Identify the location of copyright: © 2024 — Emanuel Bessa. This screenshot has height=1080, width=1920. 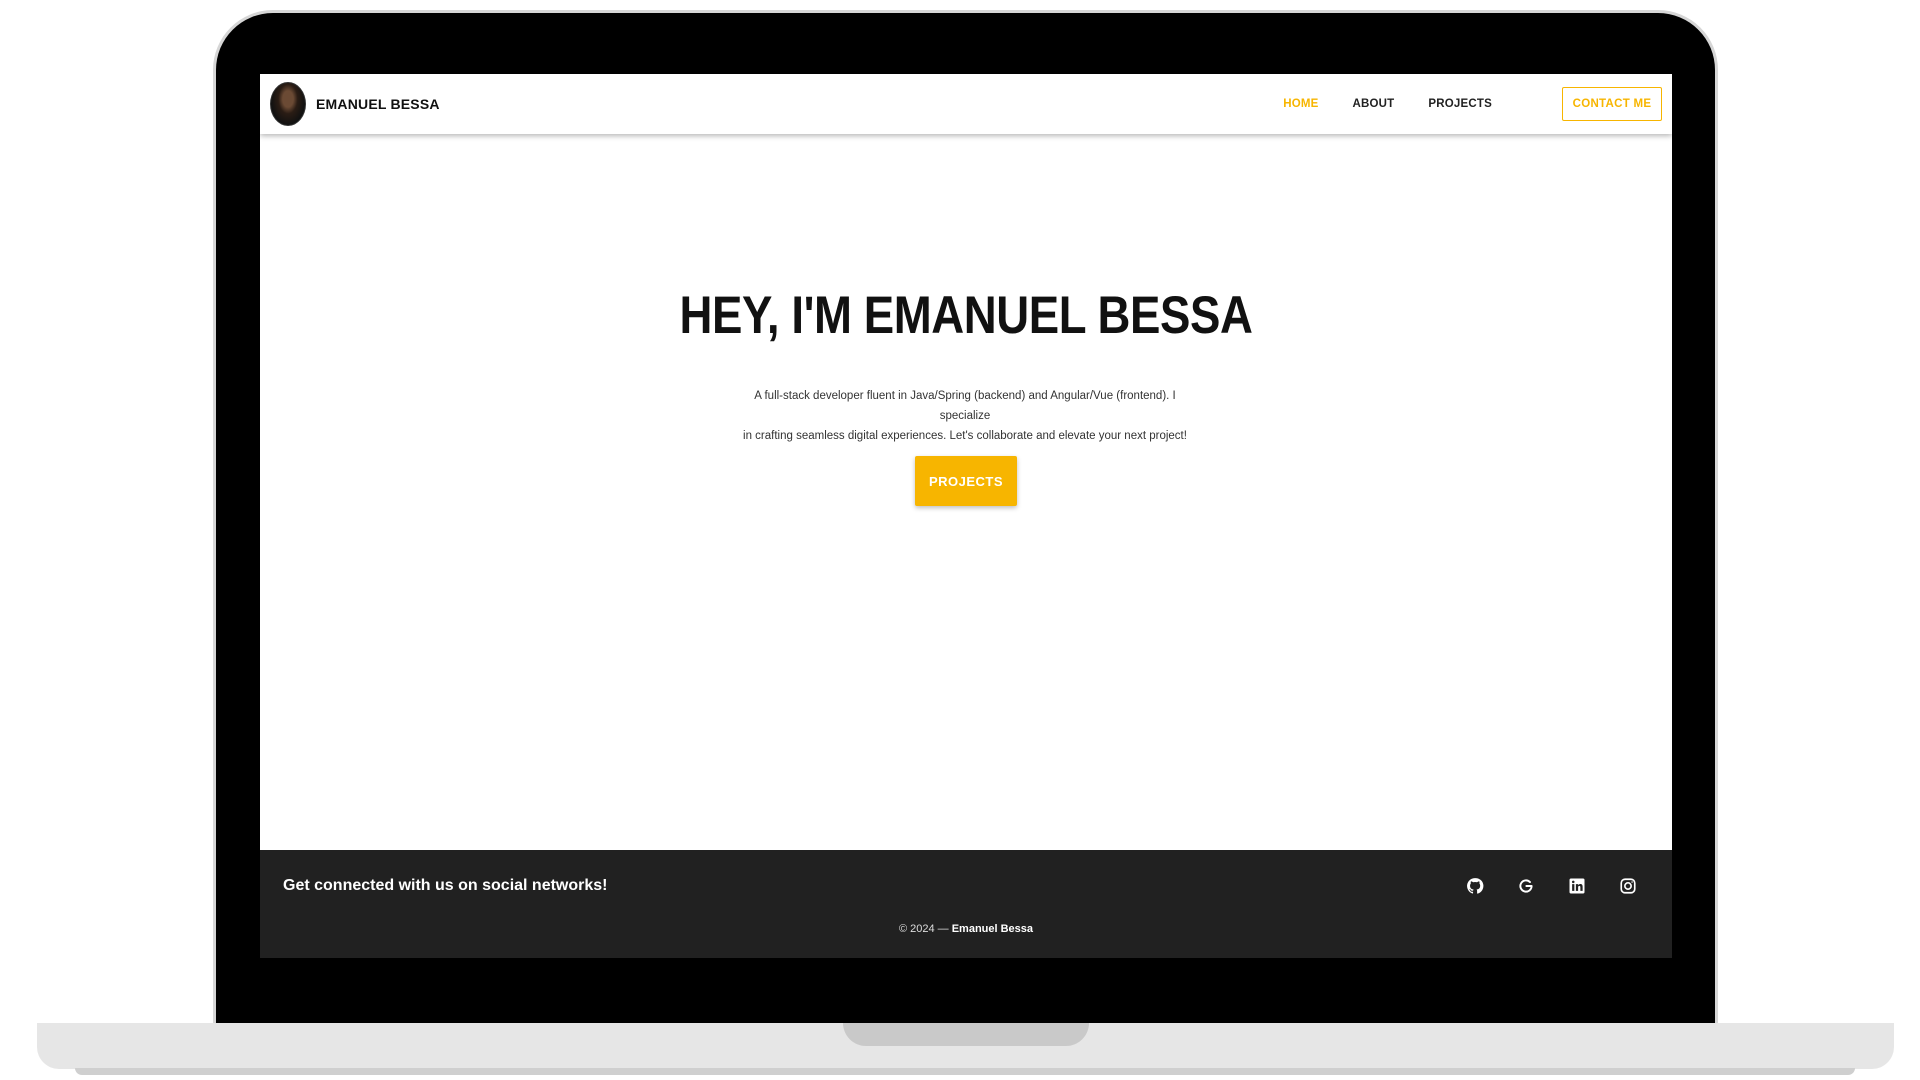
(966, 929).